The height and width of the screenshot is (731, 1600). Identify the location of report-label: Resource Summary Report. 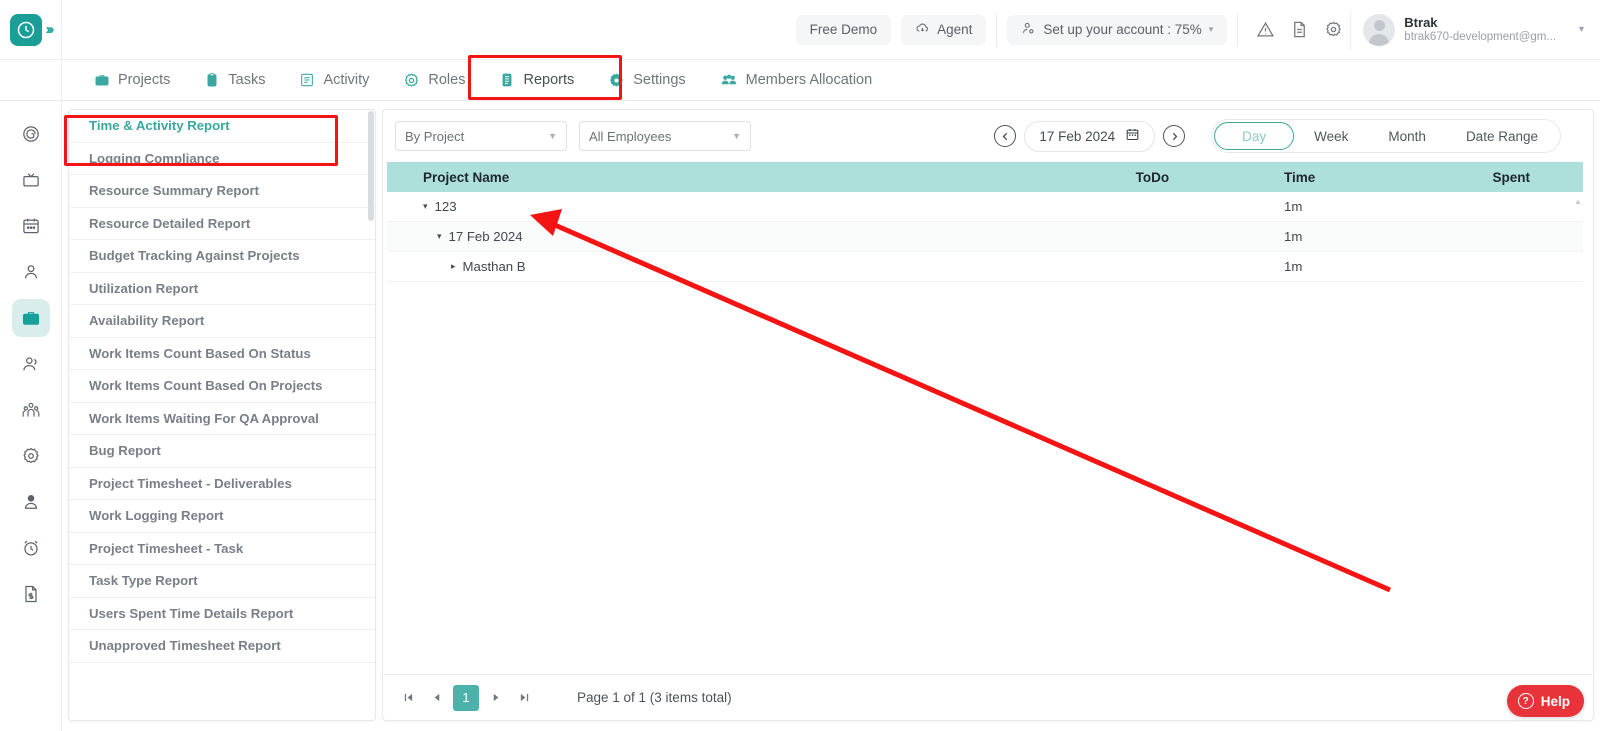
(174, 191).